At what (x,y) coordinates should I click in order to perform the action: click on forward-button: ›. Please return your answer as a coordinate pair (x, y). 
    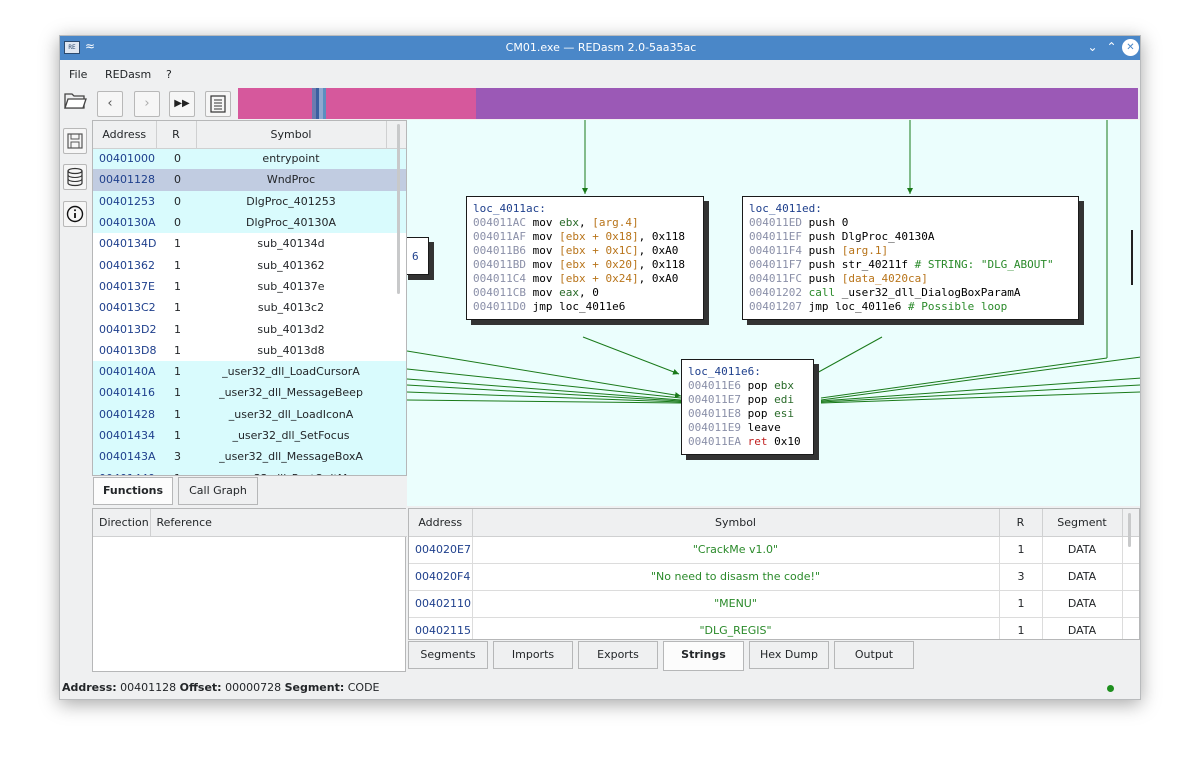
    Looking at the image, I should click on (147, 104).